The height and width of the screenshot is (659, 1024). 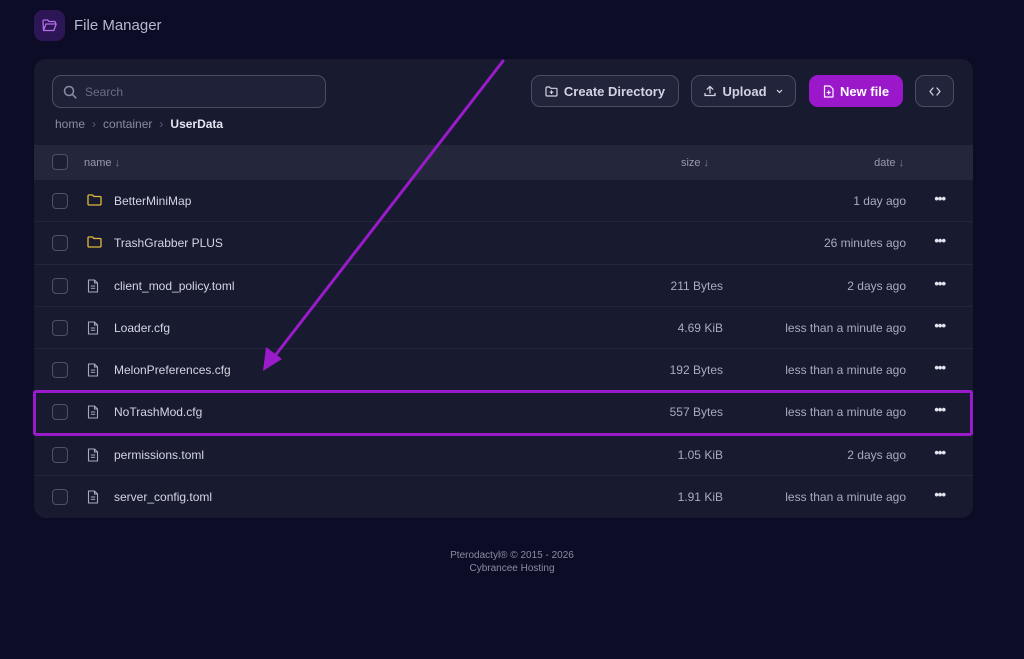 I want to click on chevron-down-icon, so click(x=779, y=91).